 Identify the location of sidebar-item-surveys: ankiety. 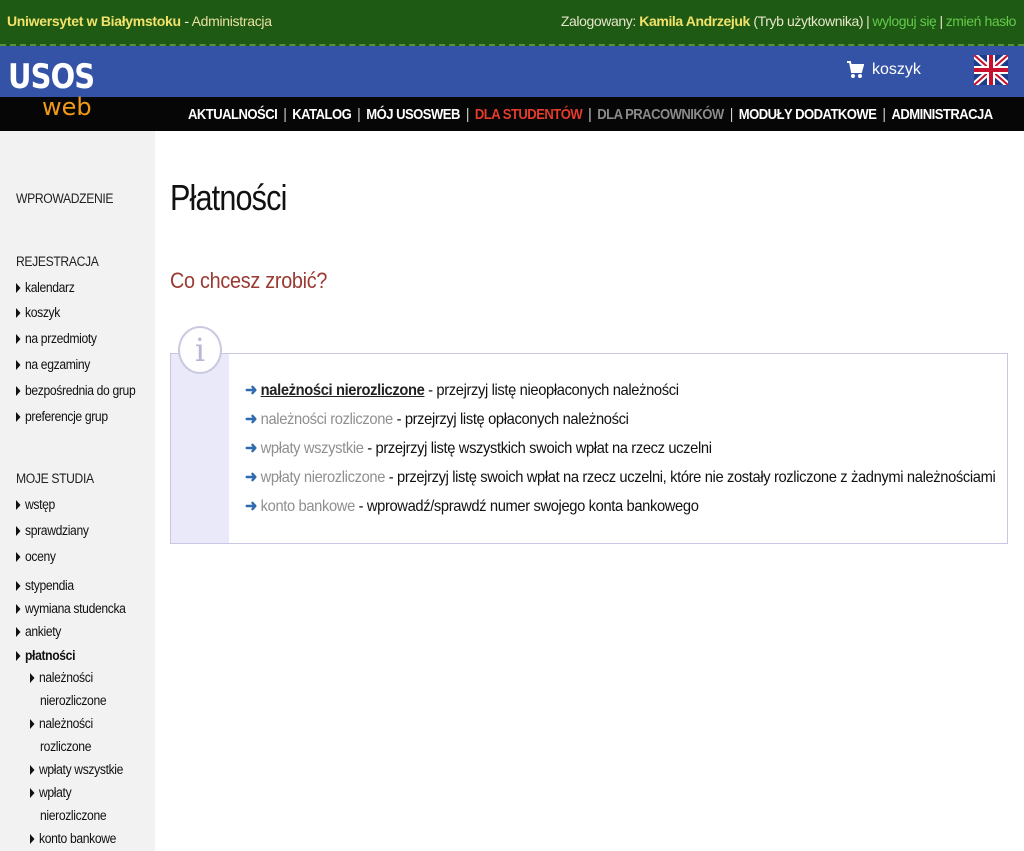
(38, 631).